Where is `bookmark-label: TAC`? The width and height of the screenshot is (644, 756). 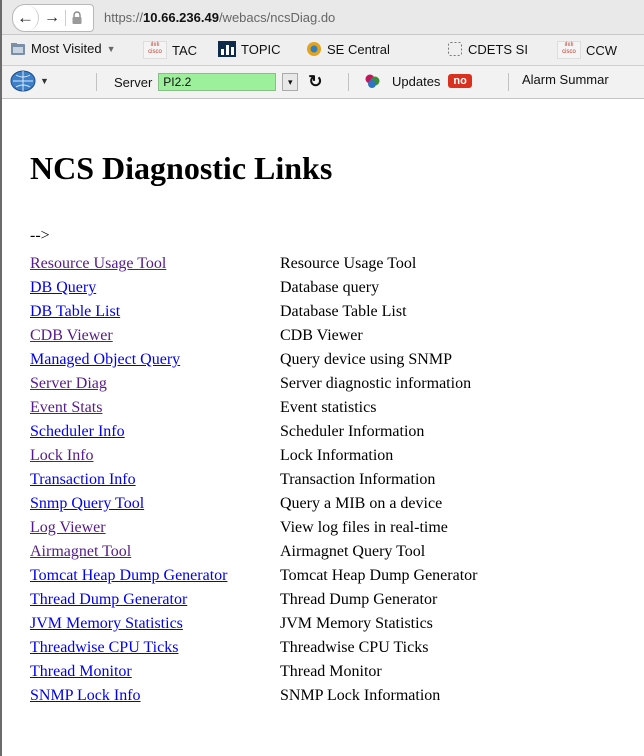
bookmark-label: TAC is located at coordinates (185, 50).